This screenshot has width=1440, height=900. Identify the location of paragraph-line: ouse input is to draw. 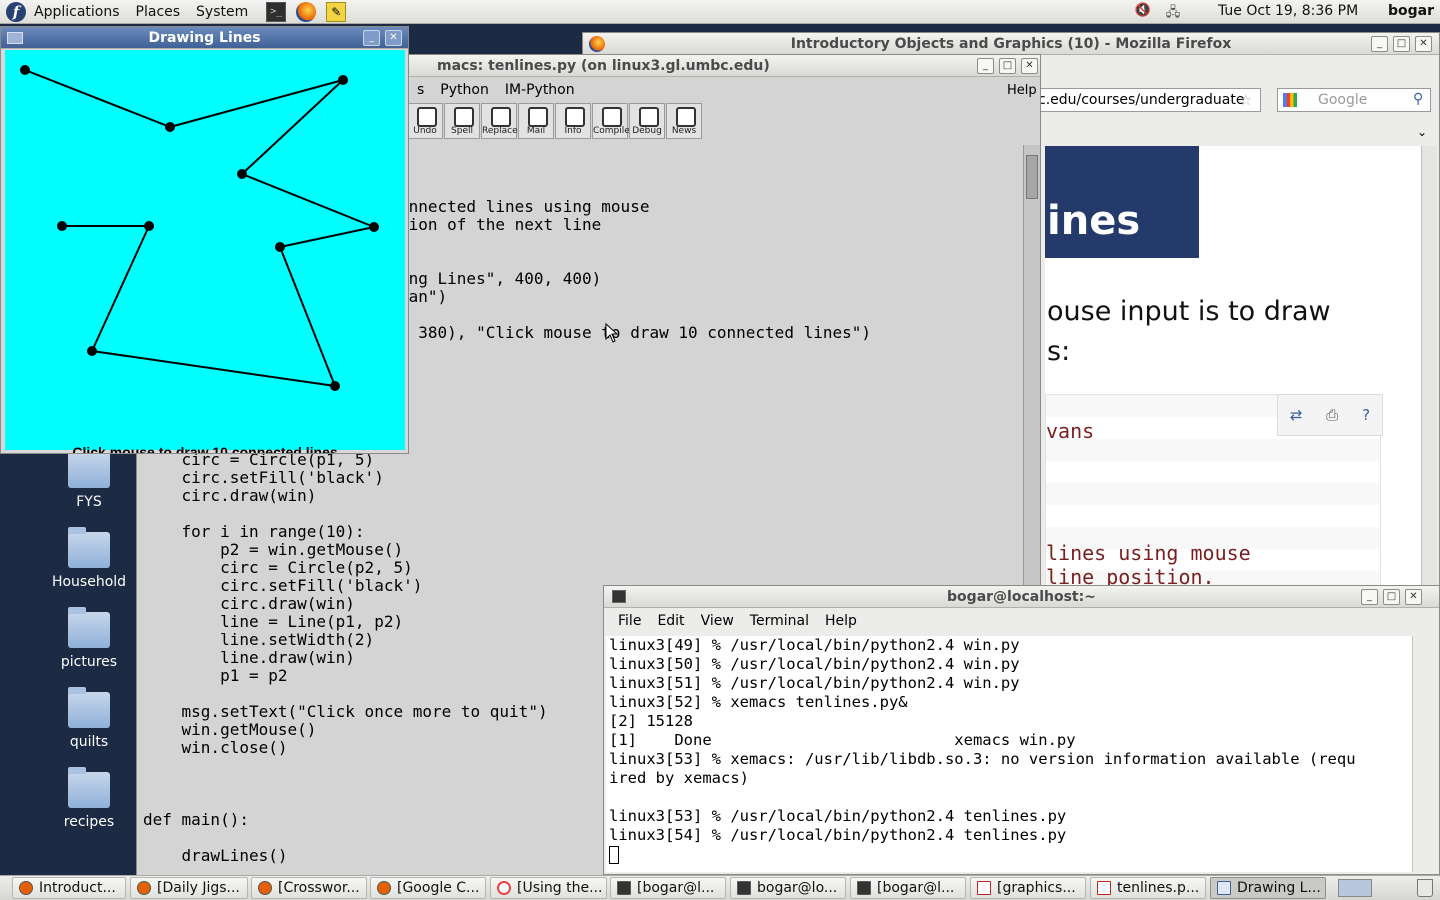
(1189, 311).